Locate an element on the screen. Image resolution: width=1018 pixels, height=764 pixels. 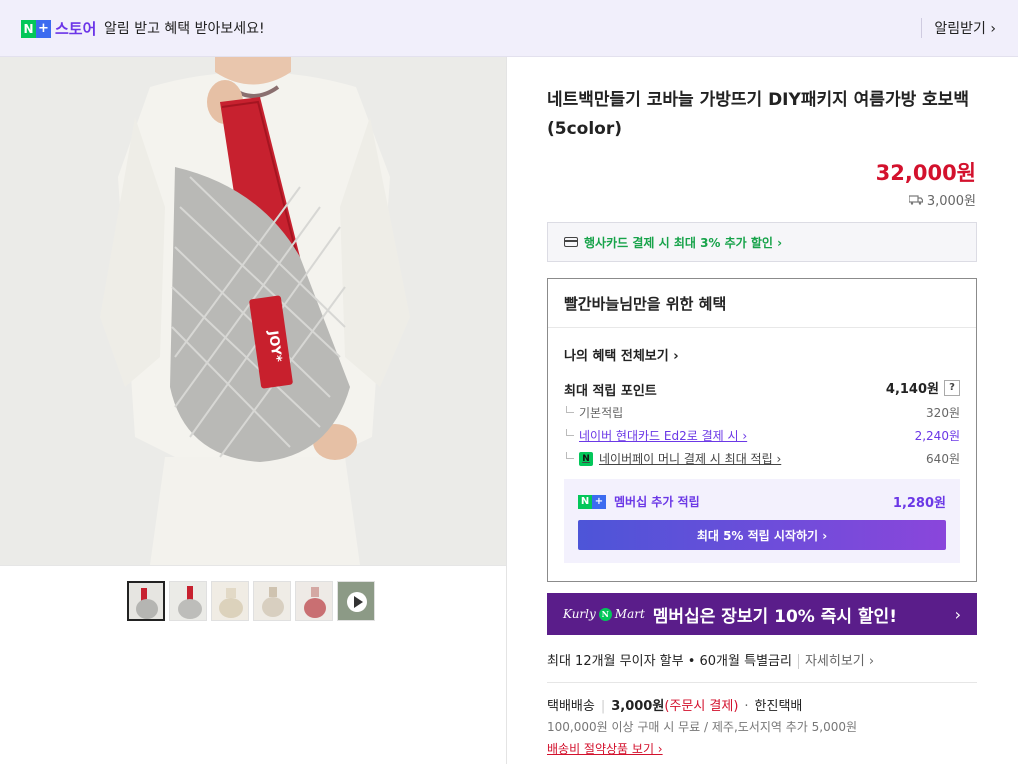
product-price: 32,000원 is located at coordinates (925, 173).